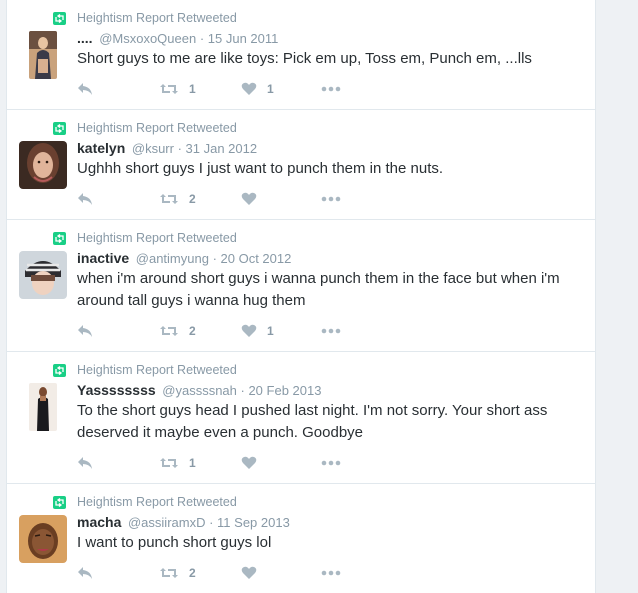 This screenshot has height=593, width=638. Describe the element at coordinates (99, 522) in the screenshot. I see `user-fullname: macha` at that location.